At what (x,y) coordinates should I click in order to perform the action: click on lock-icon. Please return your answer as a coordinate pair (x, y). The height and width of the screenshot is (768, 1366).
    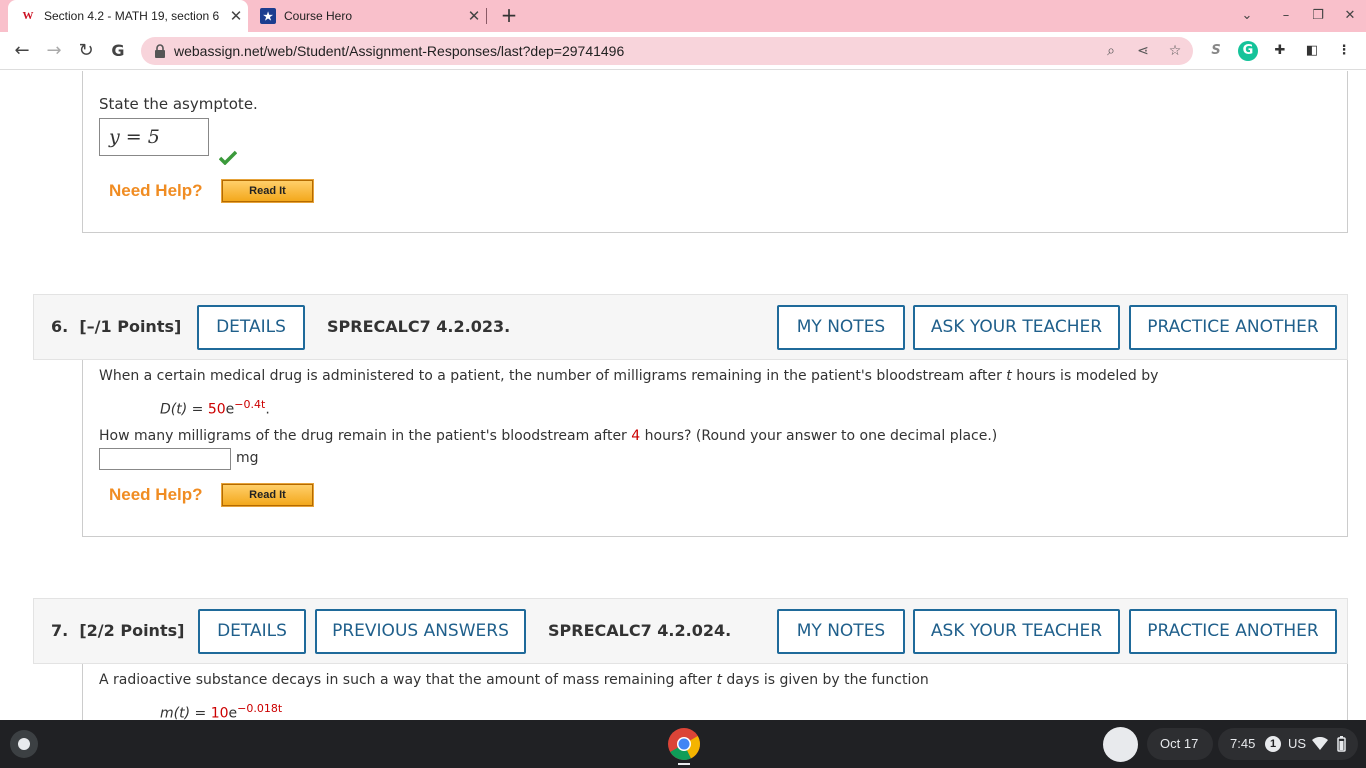
    Looking at the image, I should click on (160, 51).